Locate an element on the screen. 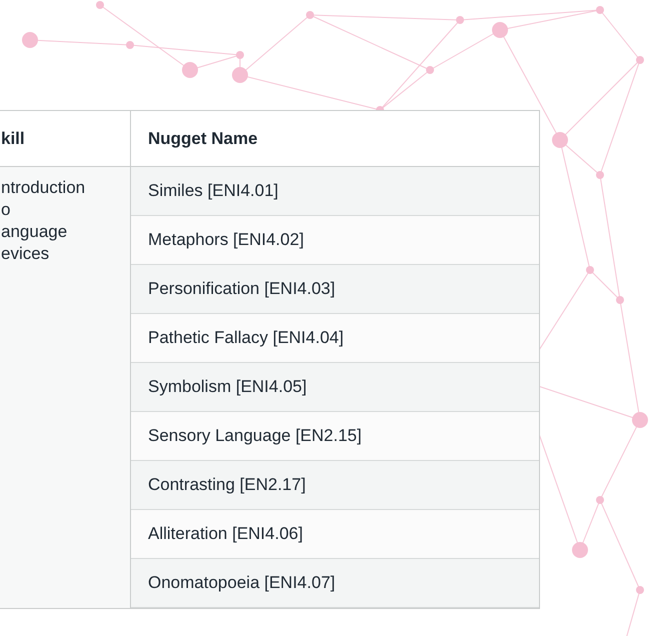 Image resolution: width=653 pixels, height=636 pixels. column-header: Nugget Name is located at coordinates (203, 139).